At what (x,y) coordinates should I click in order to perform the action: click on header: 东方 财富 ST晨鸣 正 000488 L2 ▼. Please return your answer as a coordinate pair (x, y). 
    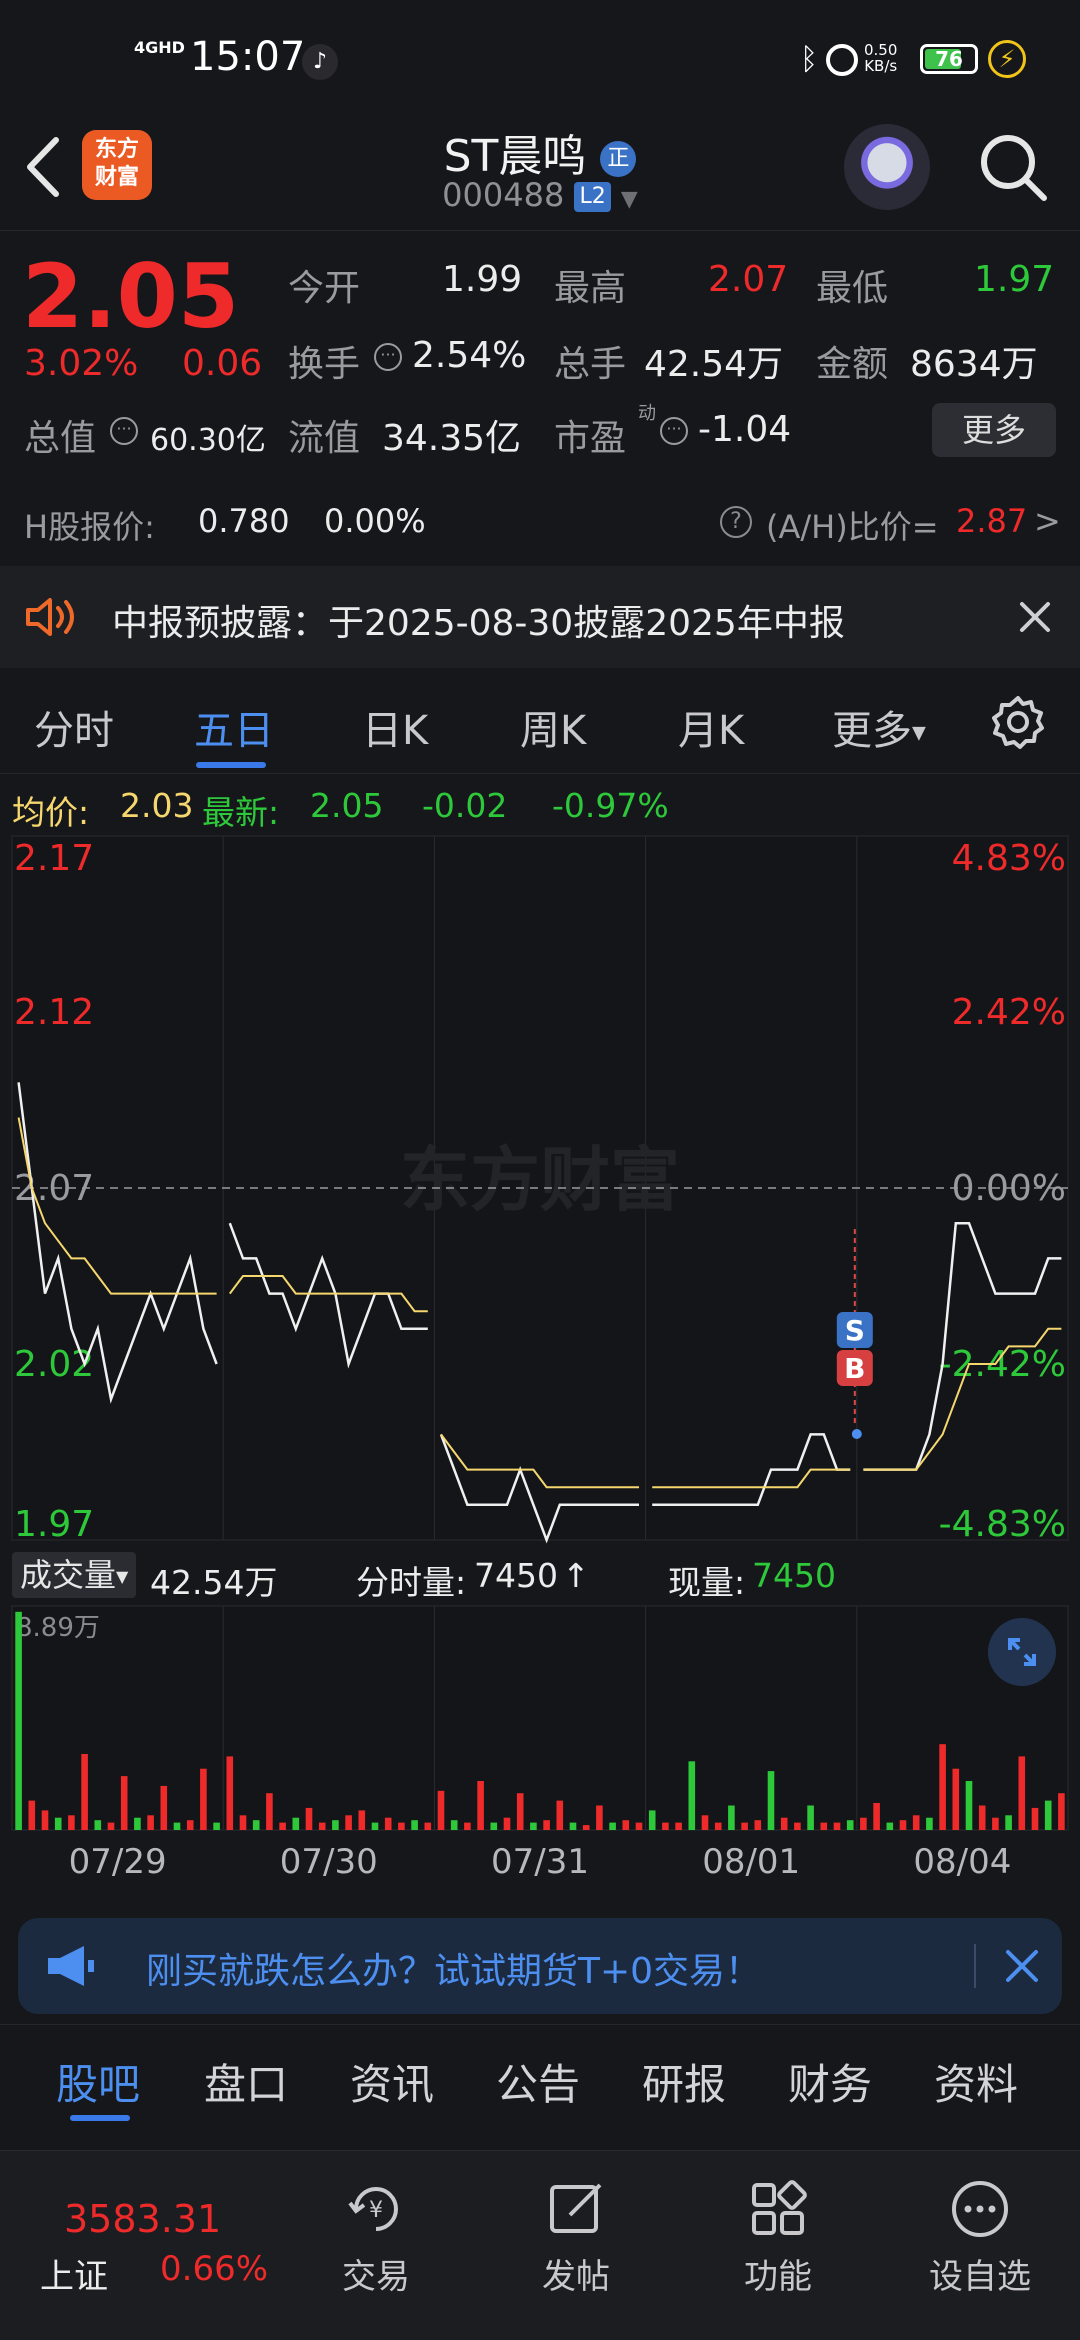
    Looking at the image, I should click on (540, 175).